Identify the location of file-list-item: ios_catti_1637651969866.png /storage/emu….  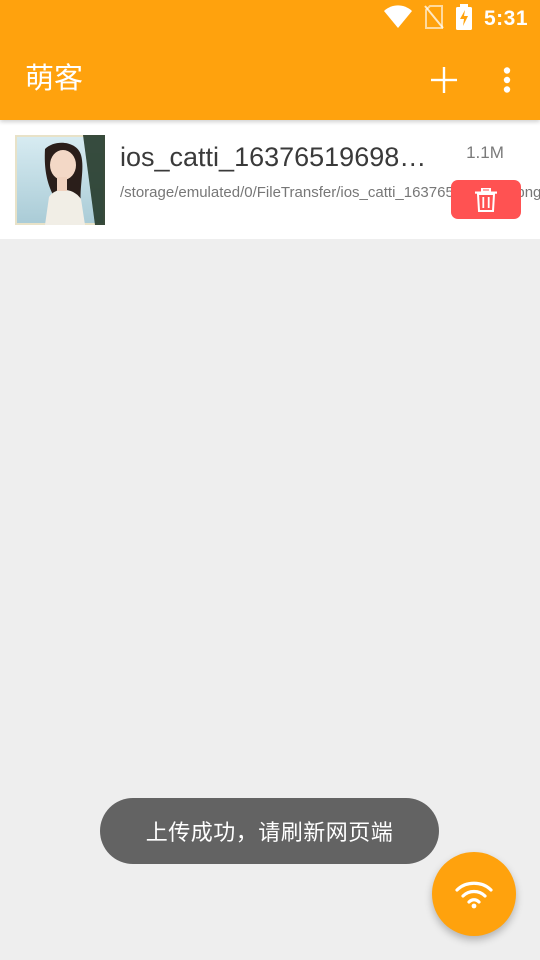
(270, 179).